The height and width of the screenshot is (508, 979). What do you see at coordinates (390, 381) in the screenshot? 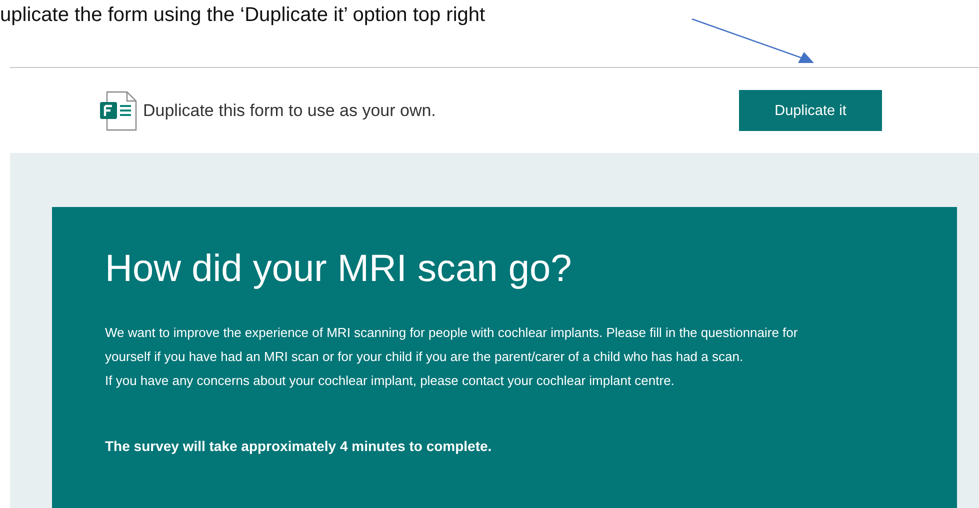
I see `form-description: If you have any concerns about your cochlear implant, please contact your cochlear implant centre.` at bounding box center [390, 381].